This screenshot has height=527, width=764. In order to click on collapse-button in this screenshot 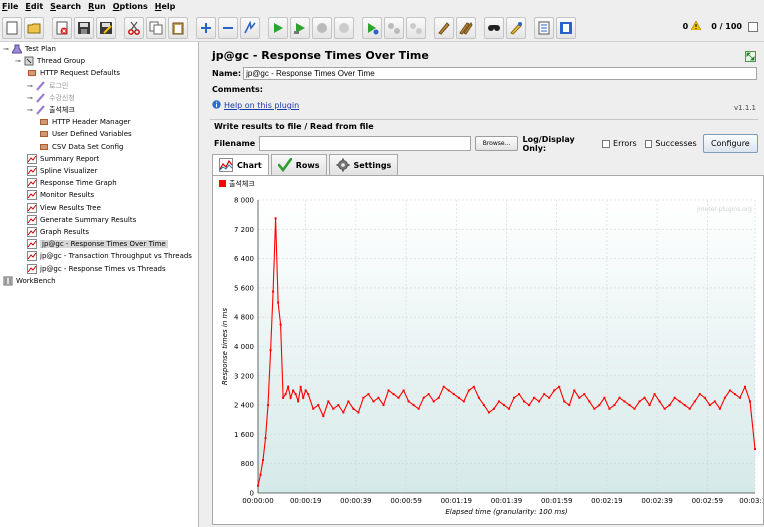, I will do `click(228, 27)`.